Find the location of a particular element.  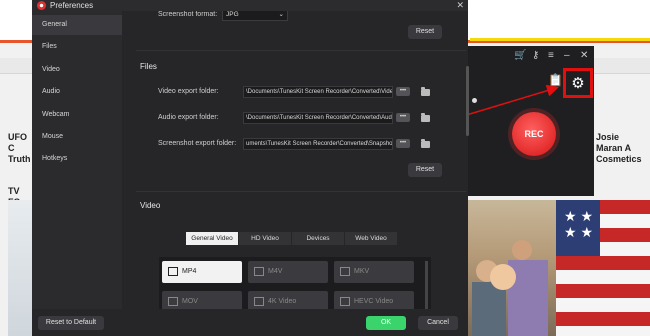

screenshot-format-select: JPG ⌄ is located at coordinates (255, 16).